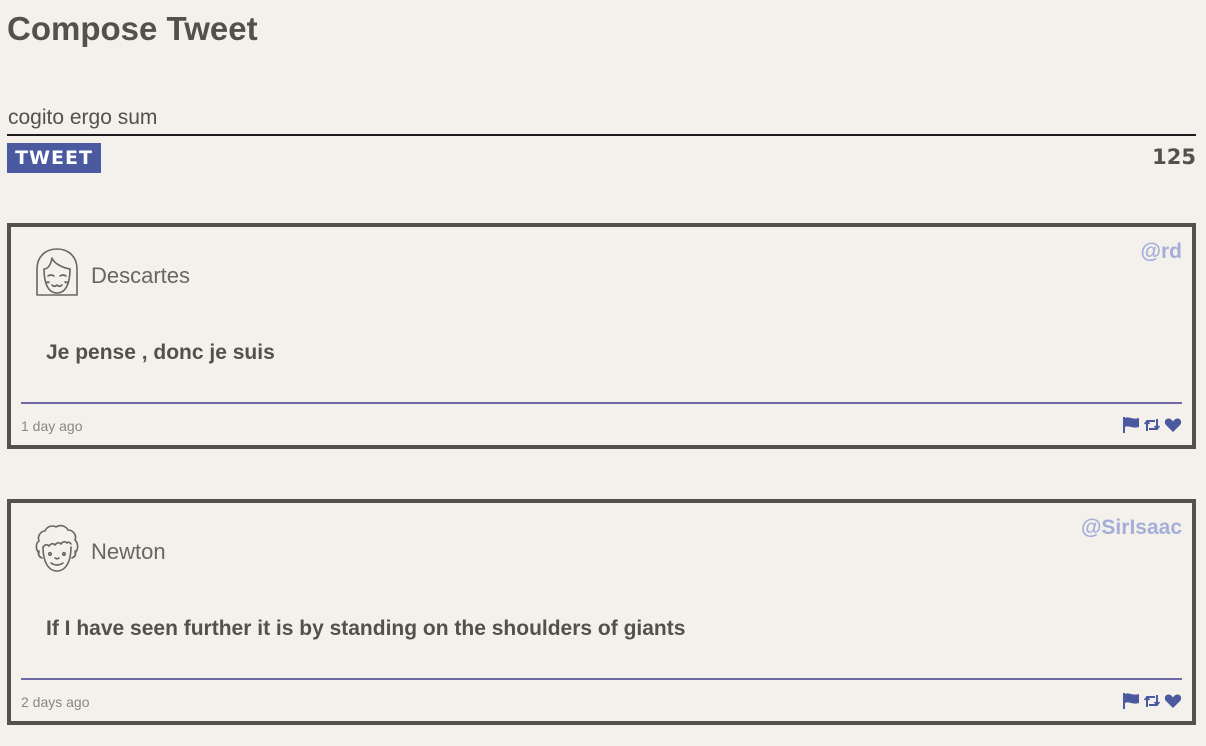  I want to click on girl-face-avatar-icon, so click(57, 273).